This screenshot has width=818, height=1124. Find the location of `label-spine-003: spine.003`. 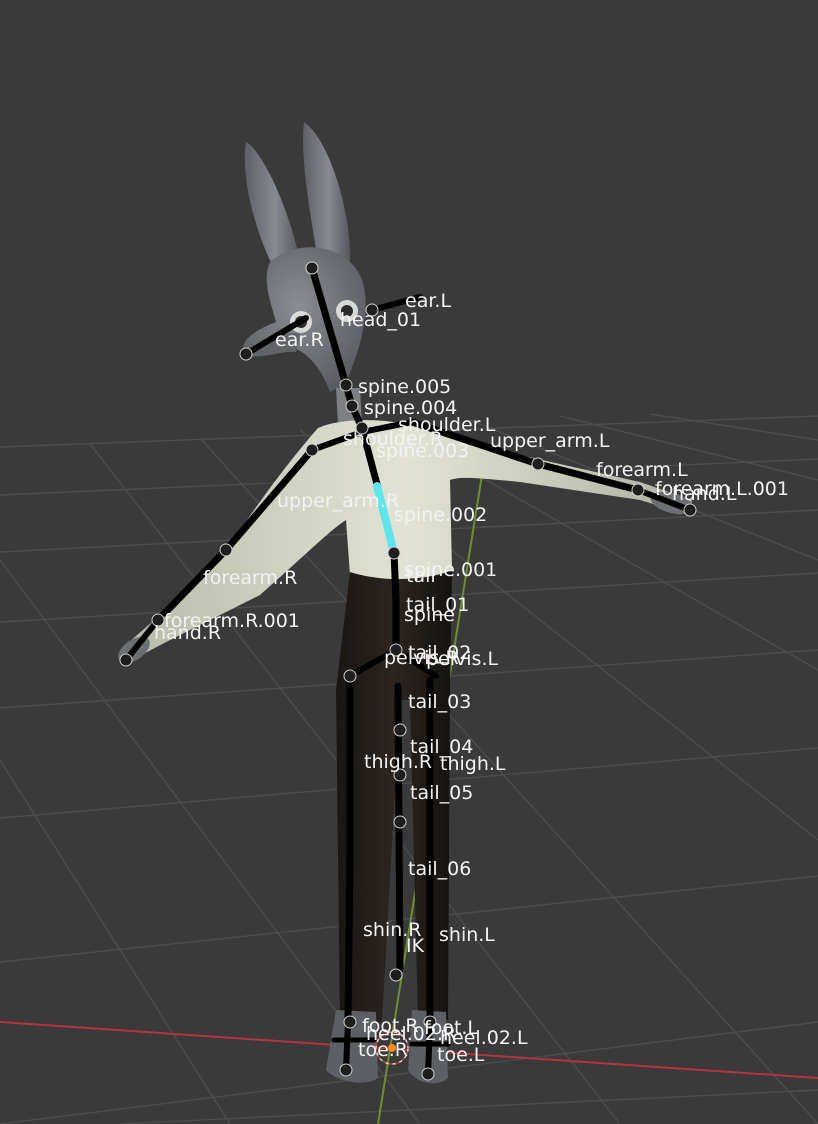

label-spine-003: spine.003 is located at coordinates (422, 451).